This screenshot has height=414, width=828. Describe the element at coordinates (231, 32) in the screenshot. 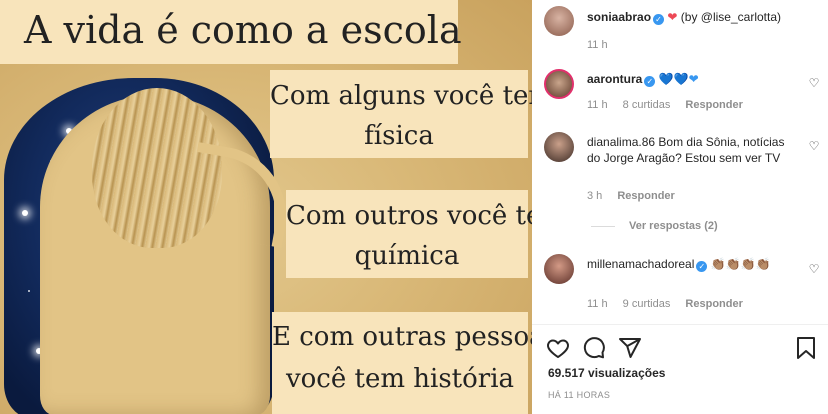

I see `image-title: A vida é como a escola` at that location.